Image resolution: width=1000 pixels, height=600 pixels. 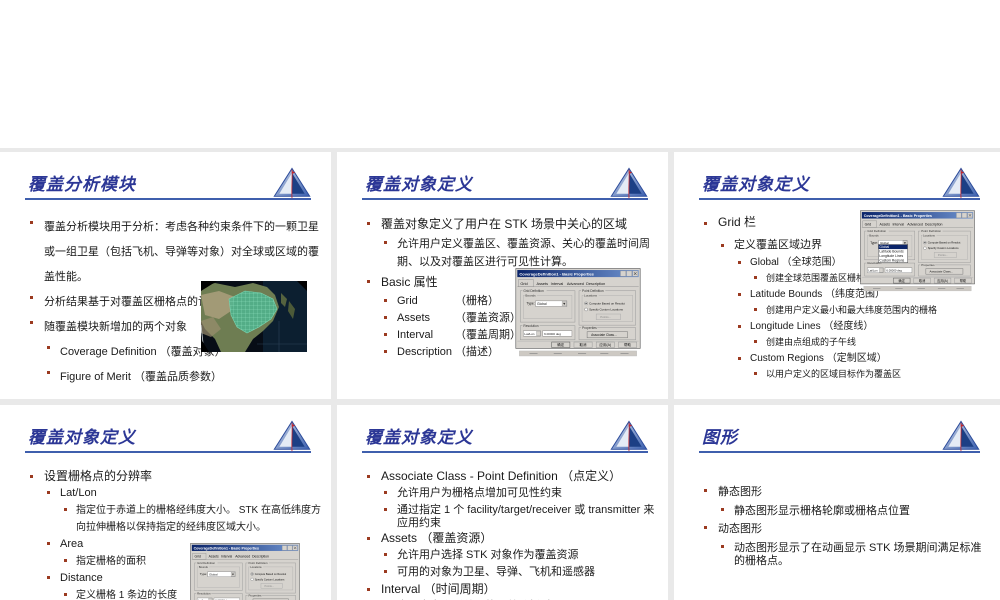 I want to click on bullet-item: 创建由点组成的子午线, so click(x=833, y=342).